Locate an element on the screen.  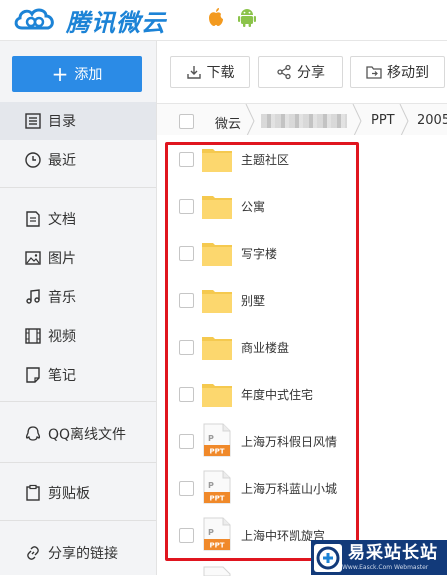
breadcrumb-folder: PPT is located at coordinates (383, 120).